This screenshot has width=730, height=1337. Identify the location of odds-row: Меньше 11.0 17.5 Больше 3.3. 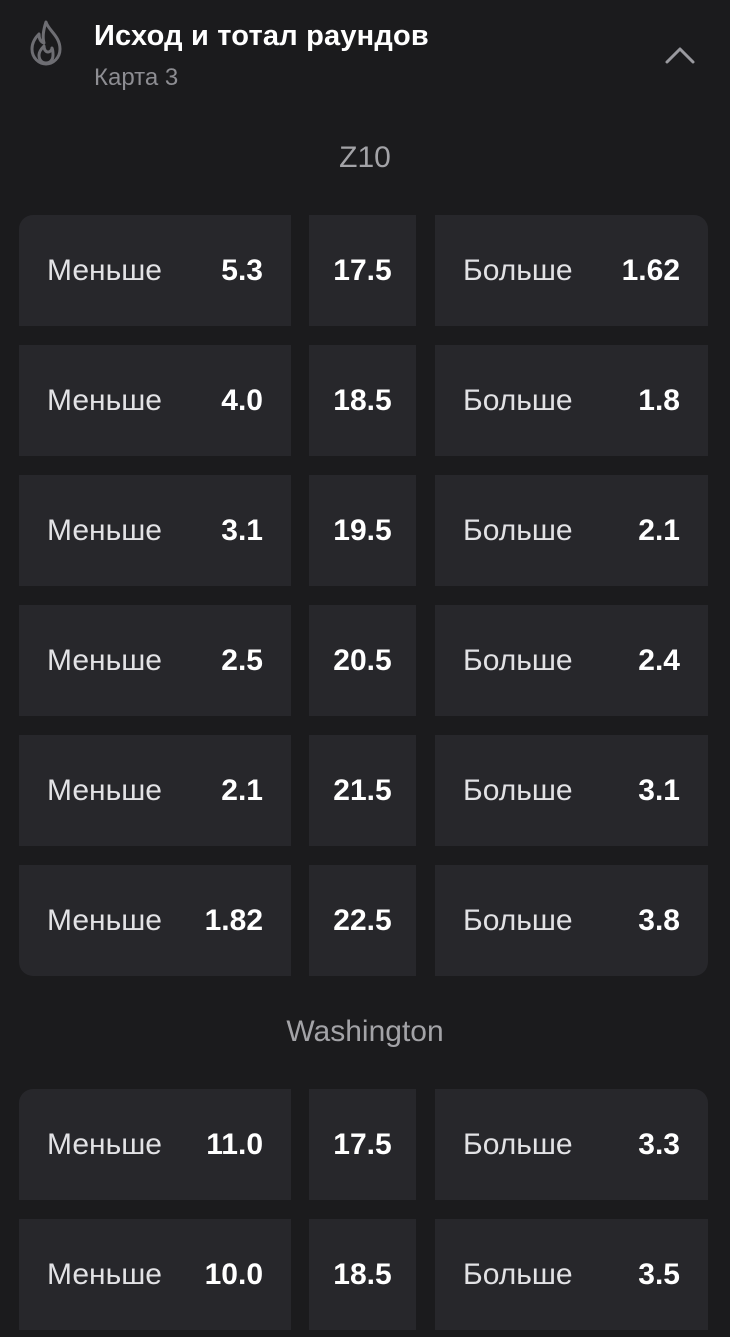
(363, 1144).